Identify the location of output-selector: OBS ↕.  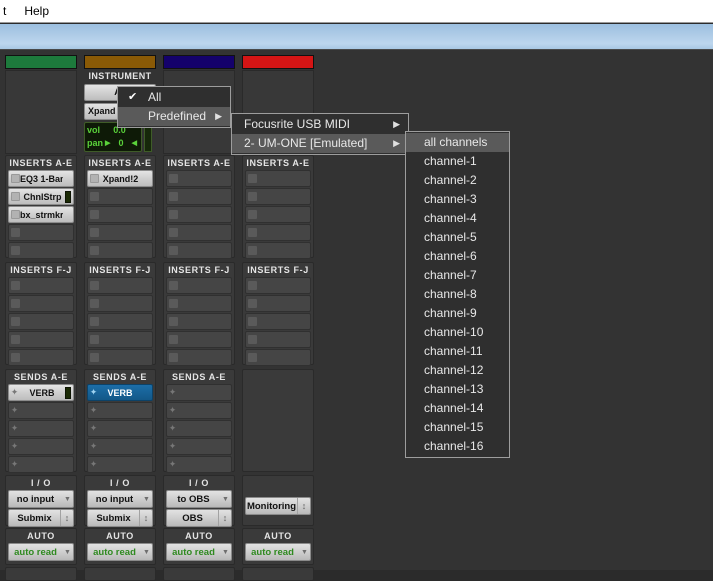
(199, 518).